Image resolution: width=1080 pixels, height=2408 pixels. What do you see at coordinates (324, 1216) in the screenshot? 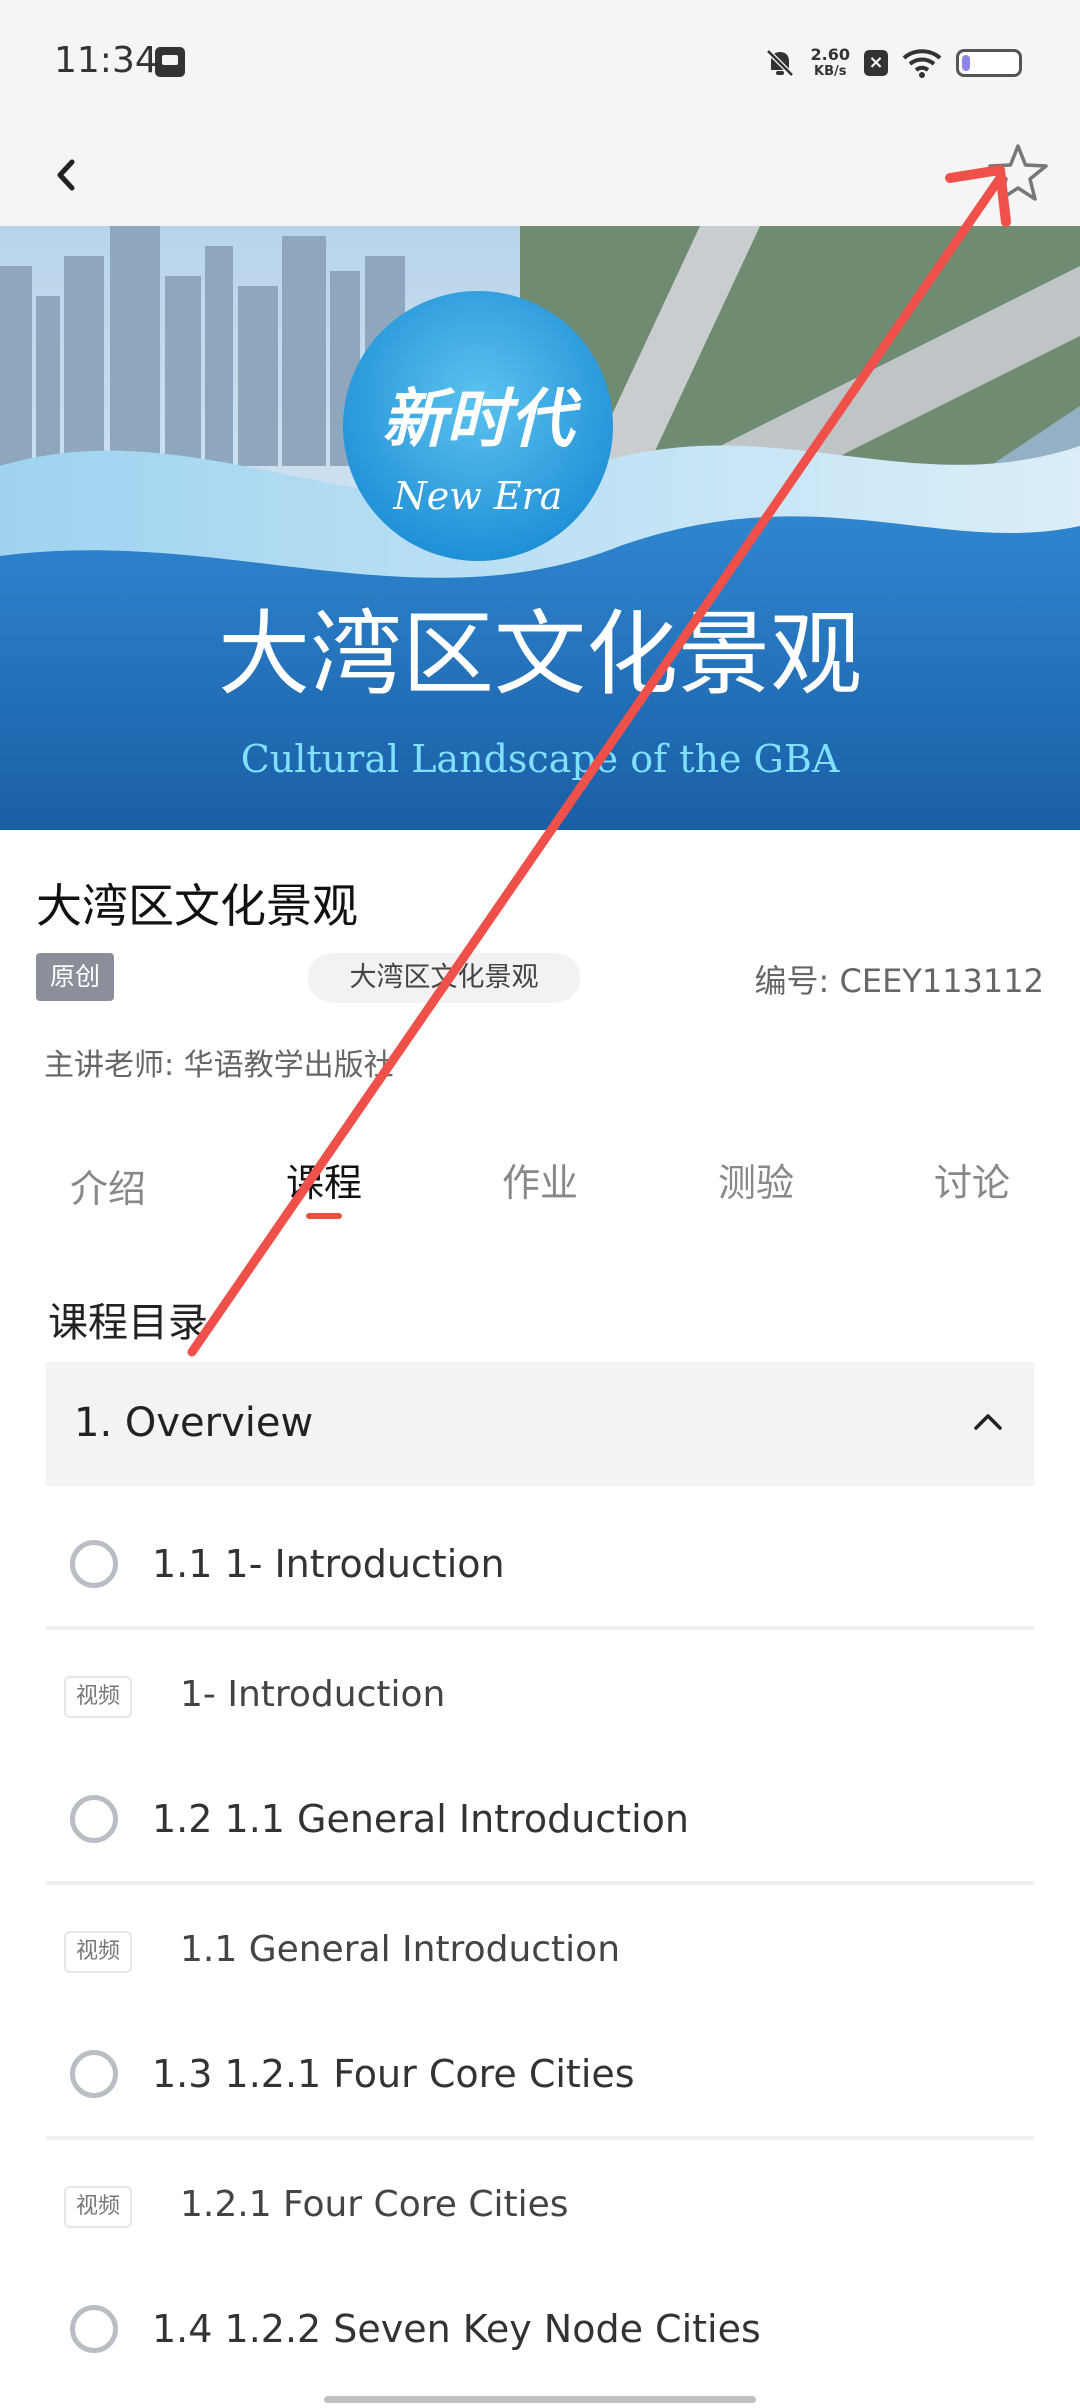
I see `active-tab-indicator` at bounding box center [324, 1216].